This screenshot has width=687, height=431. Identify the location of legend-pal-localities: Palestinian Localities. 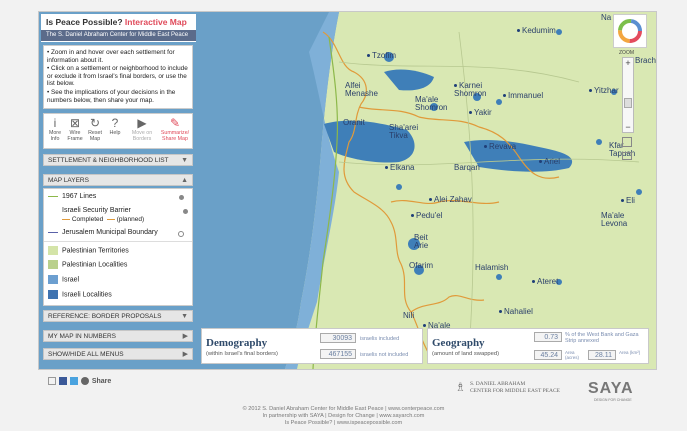
(87, 265).